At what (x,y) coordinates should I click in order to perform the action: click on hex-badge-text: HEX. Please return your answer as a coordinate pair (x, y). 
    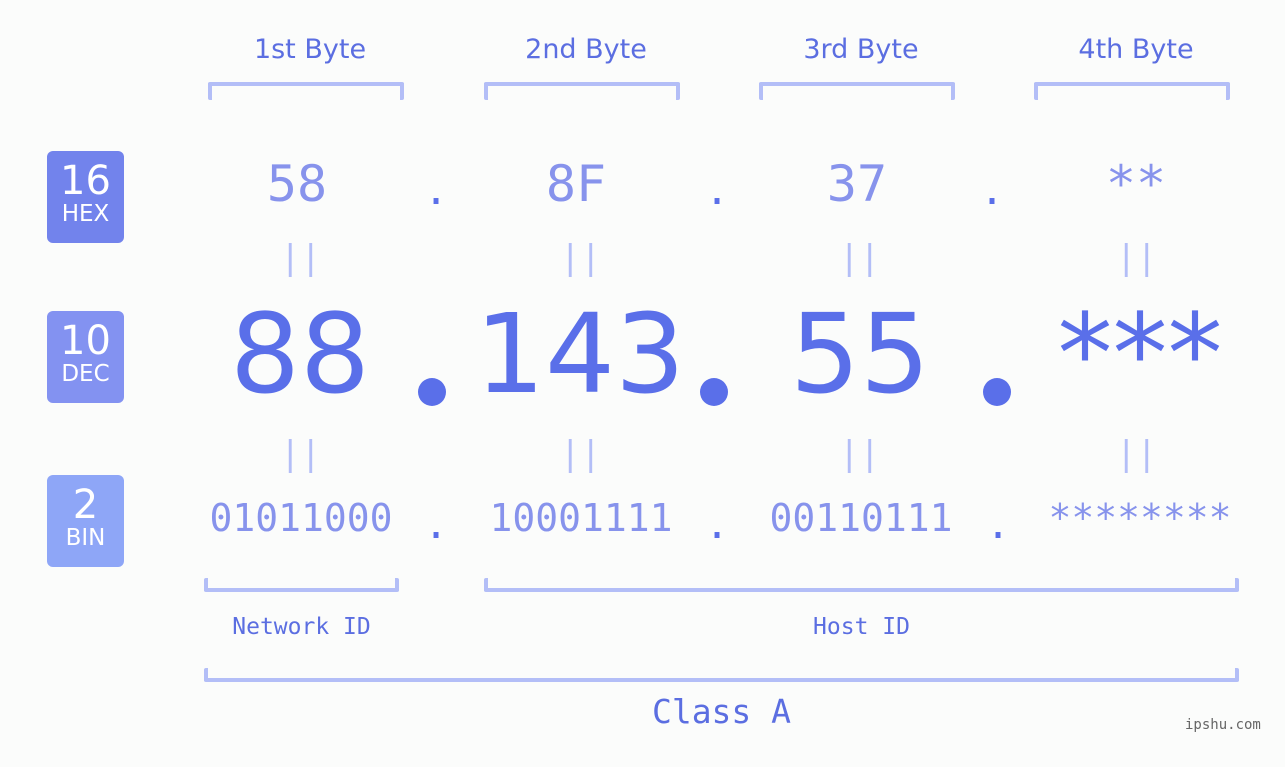
    Looking at the image, I should click on (85, 214).